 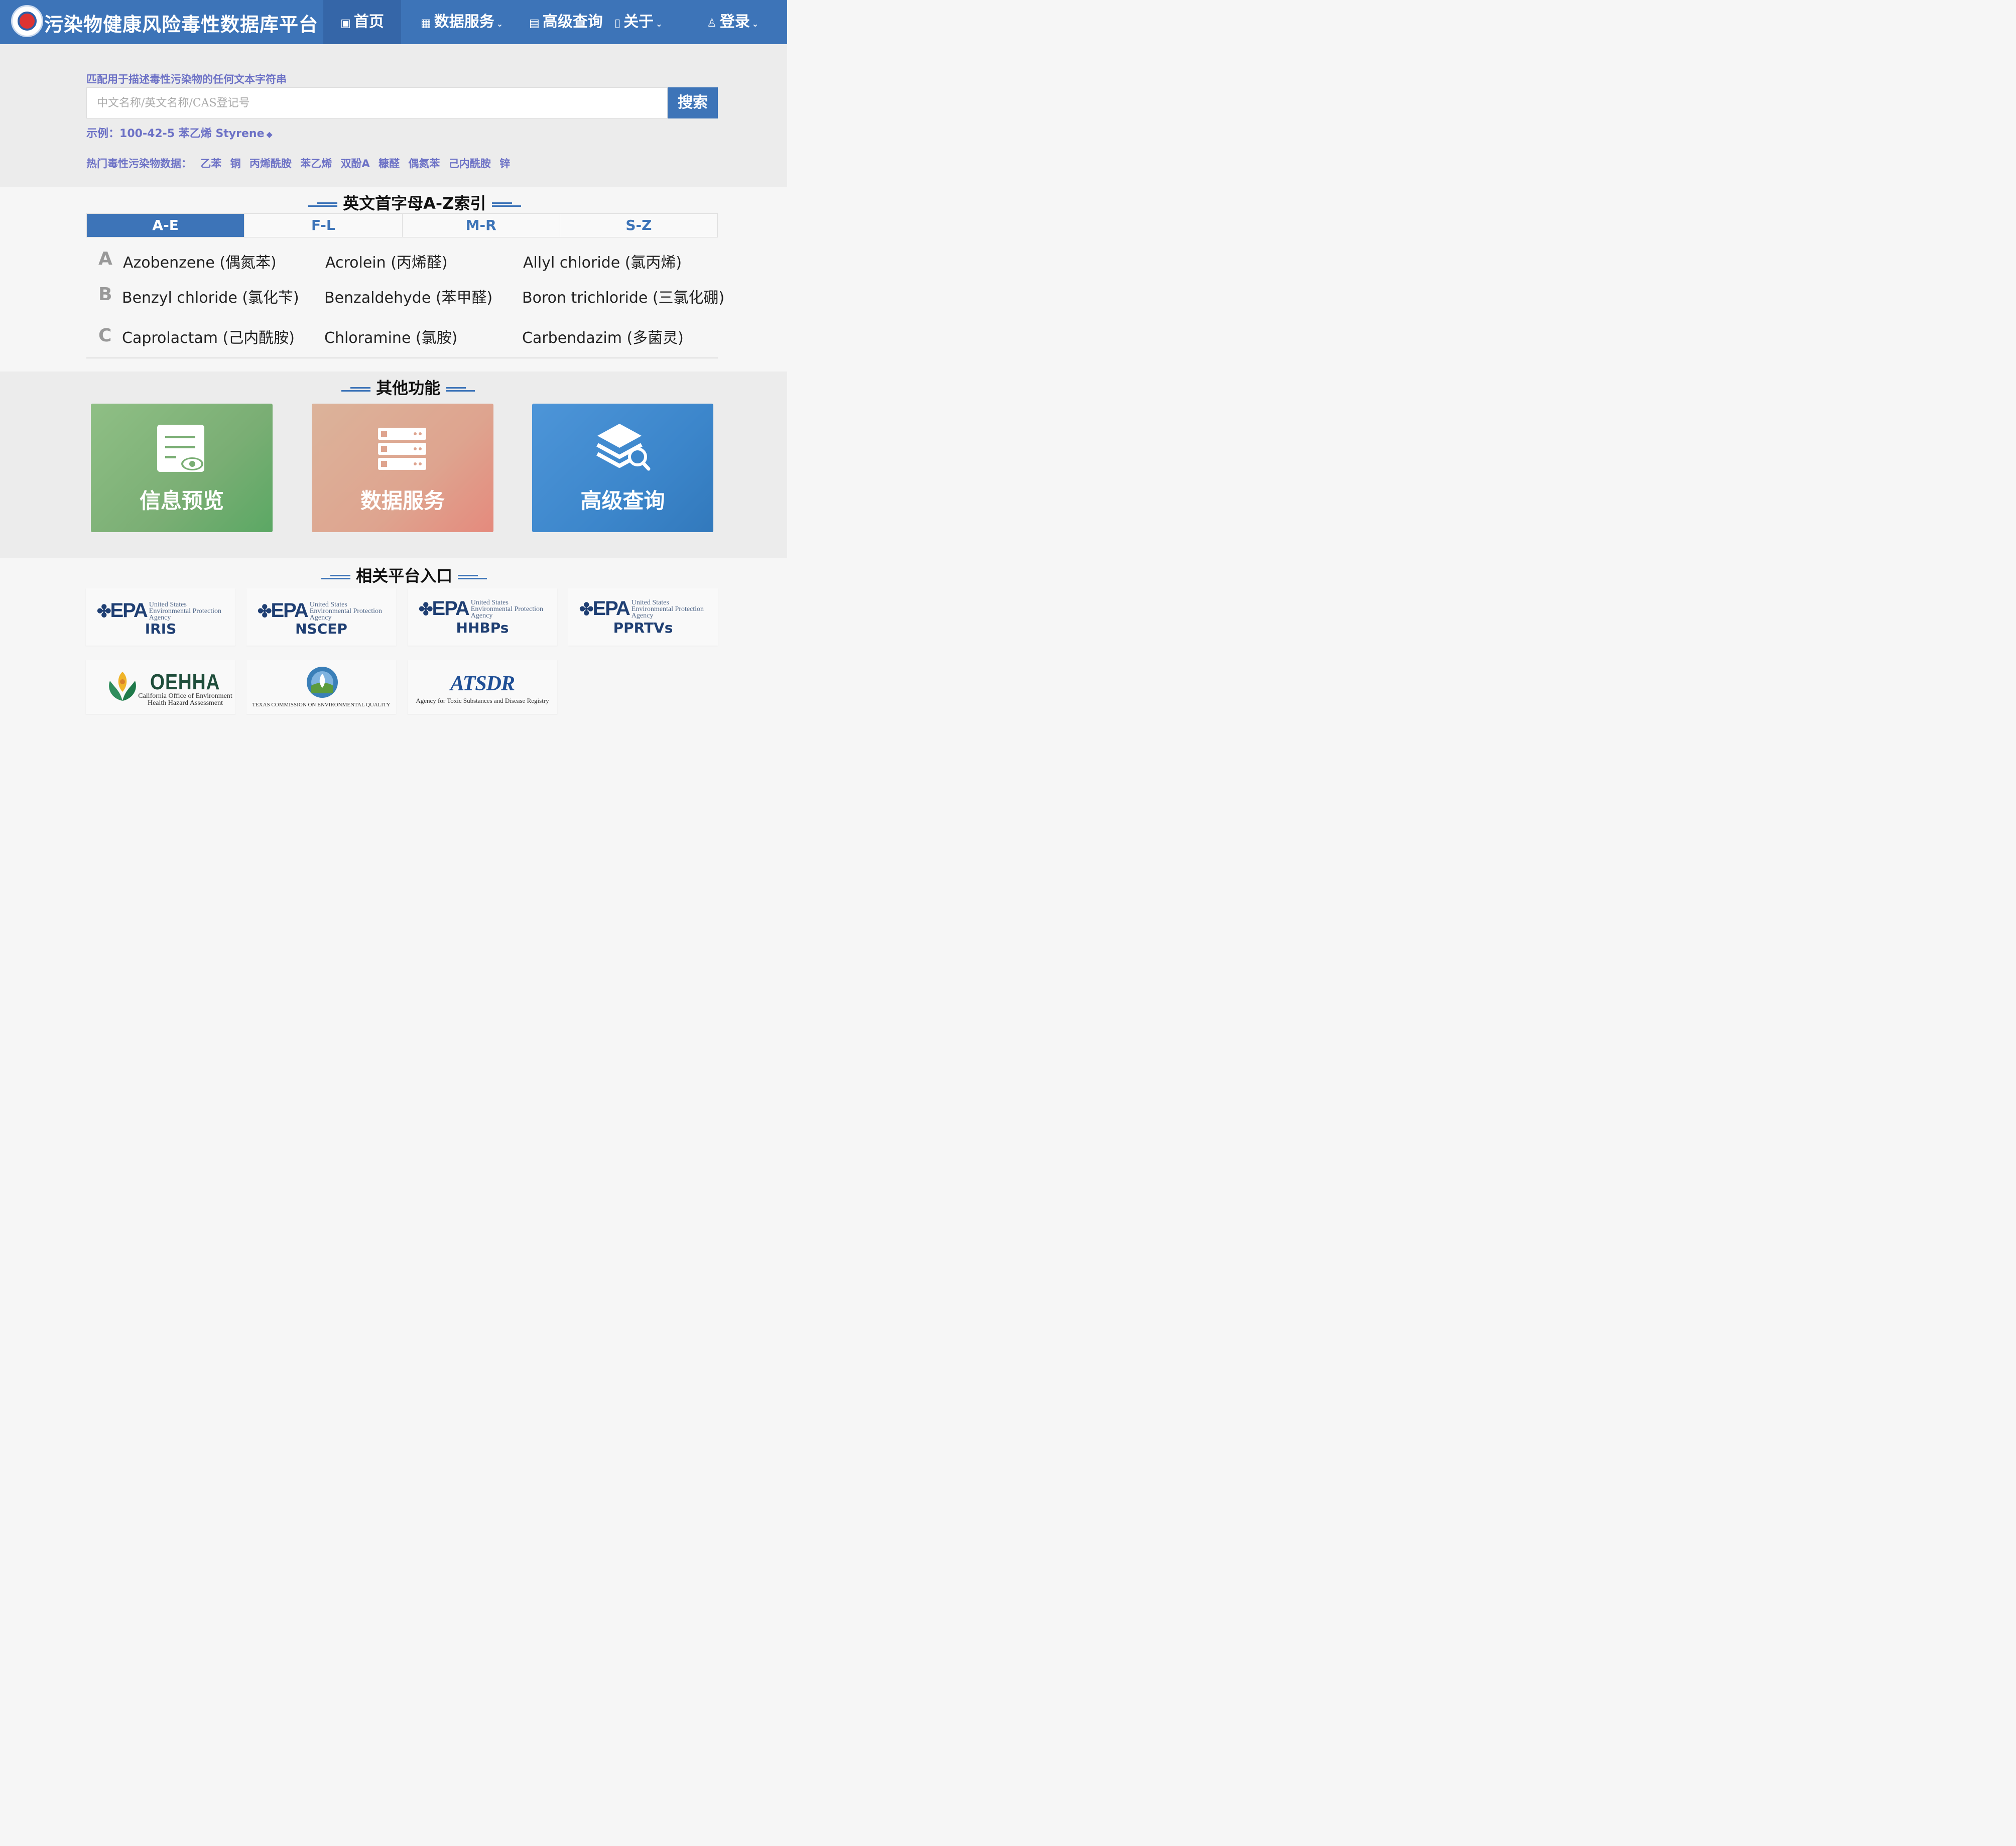 I want to click on hot-link: 锌, so click(x=504, y=164).